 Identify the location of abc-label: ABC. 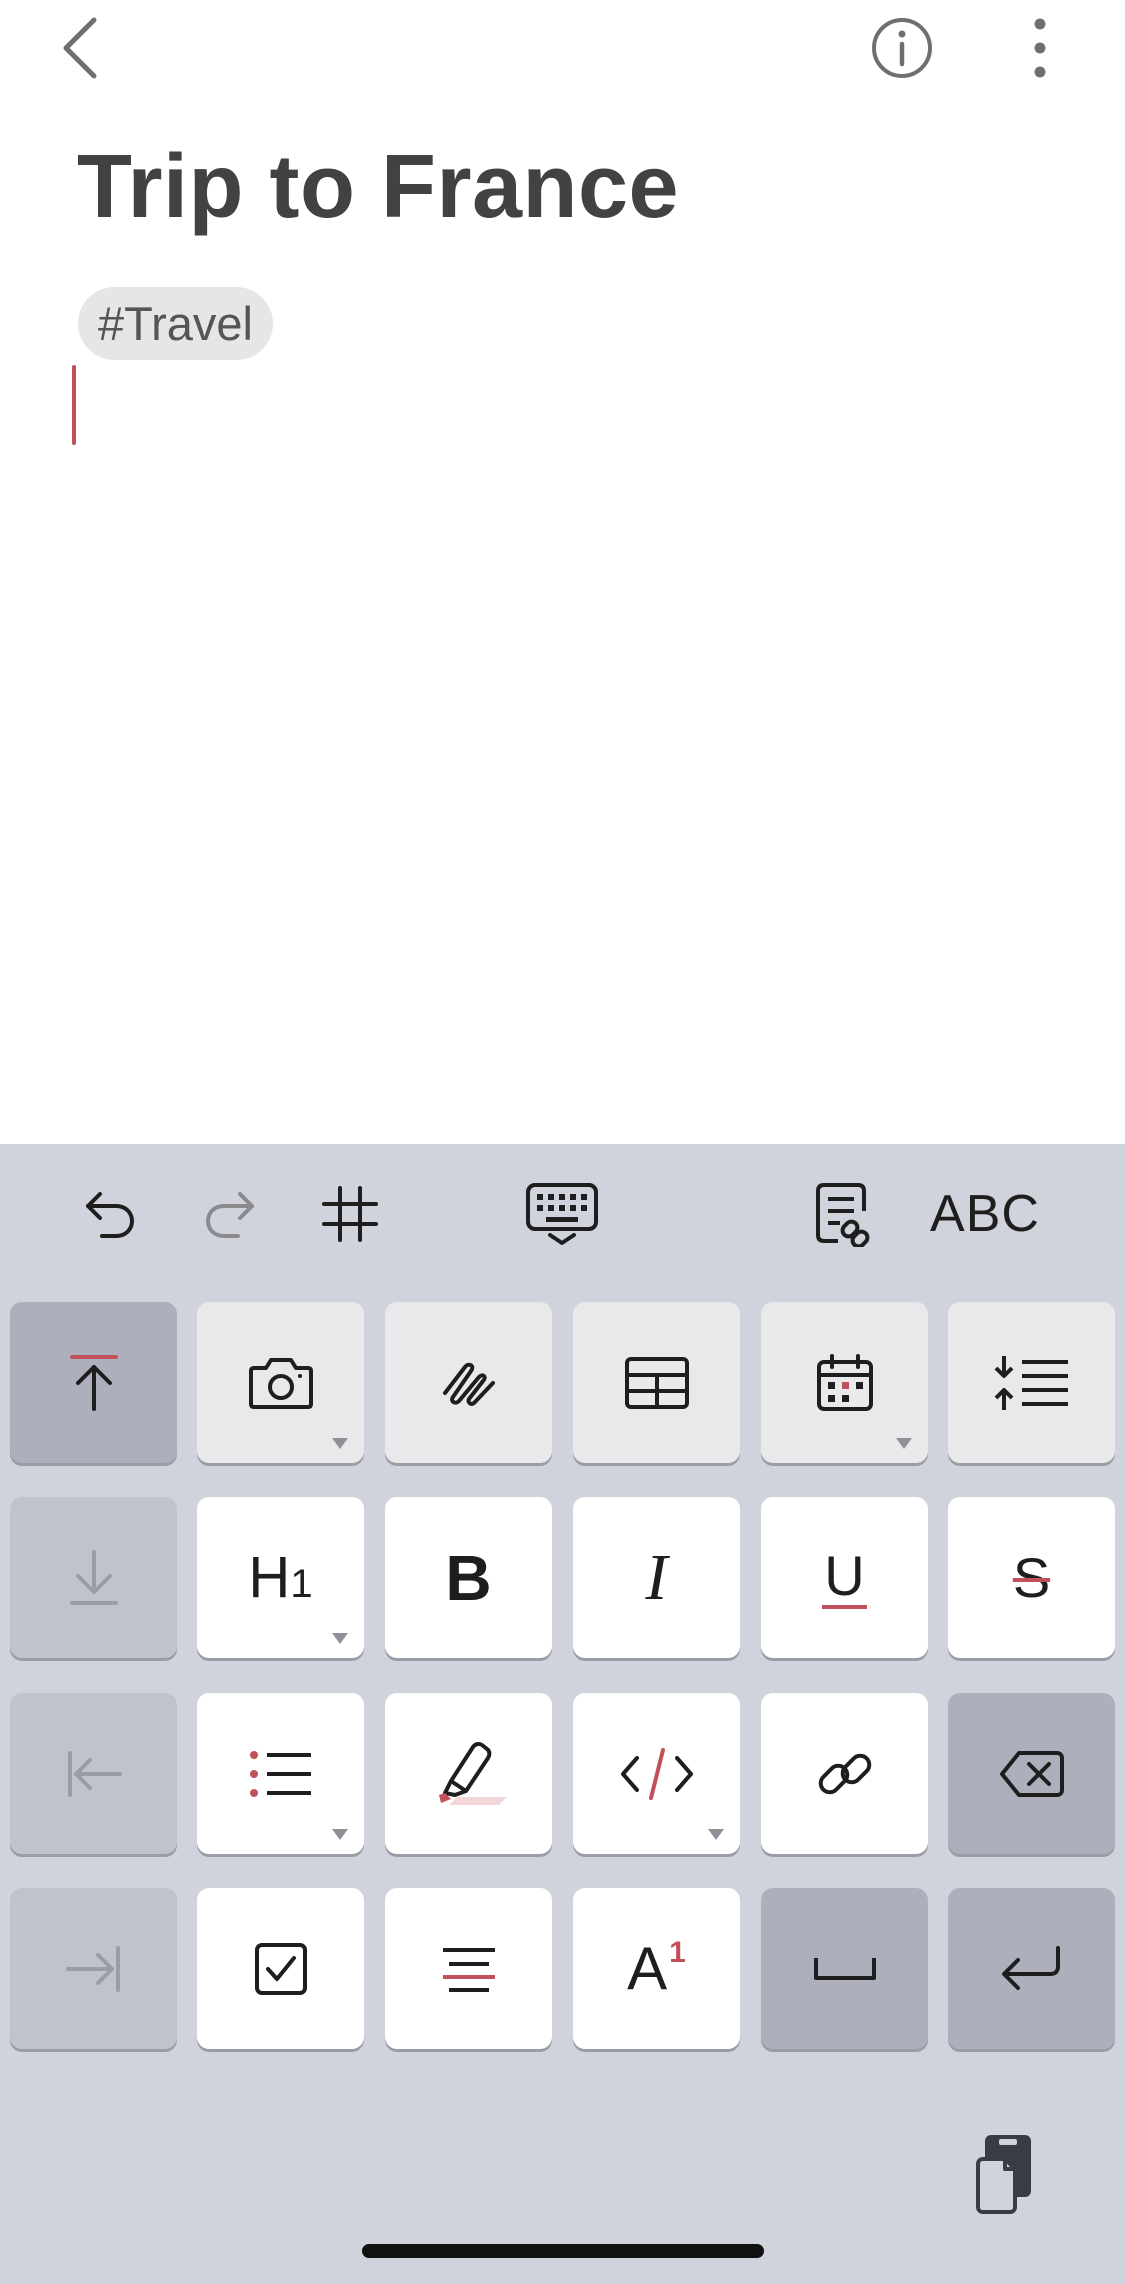
(985, 1214).